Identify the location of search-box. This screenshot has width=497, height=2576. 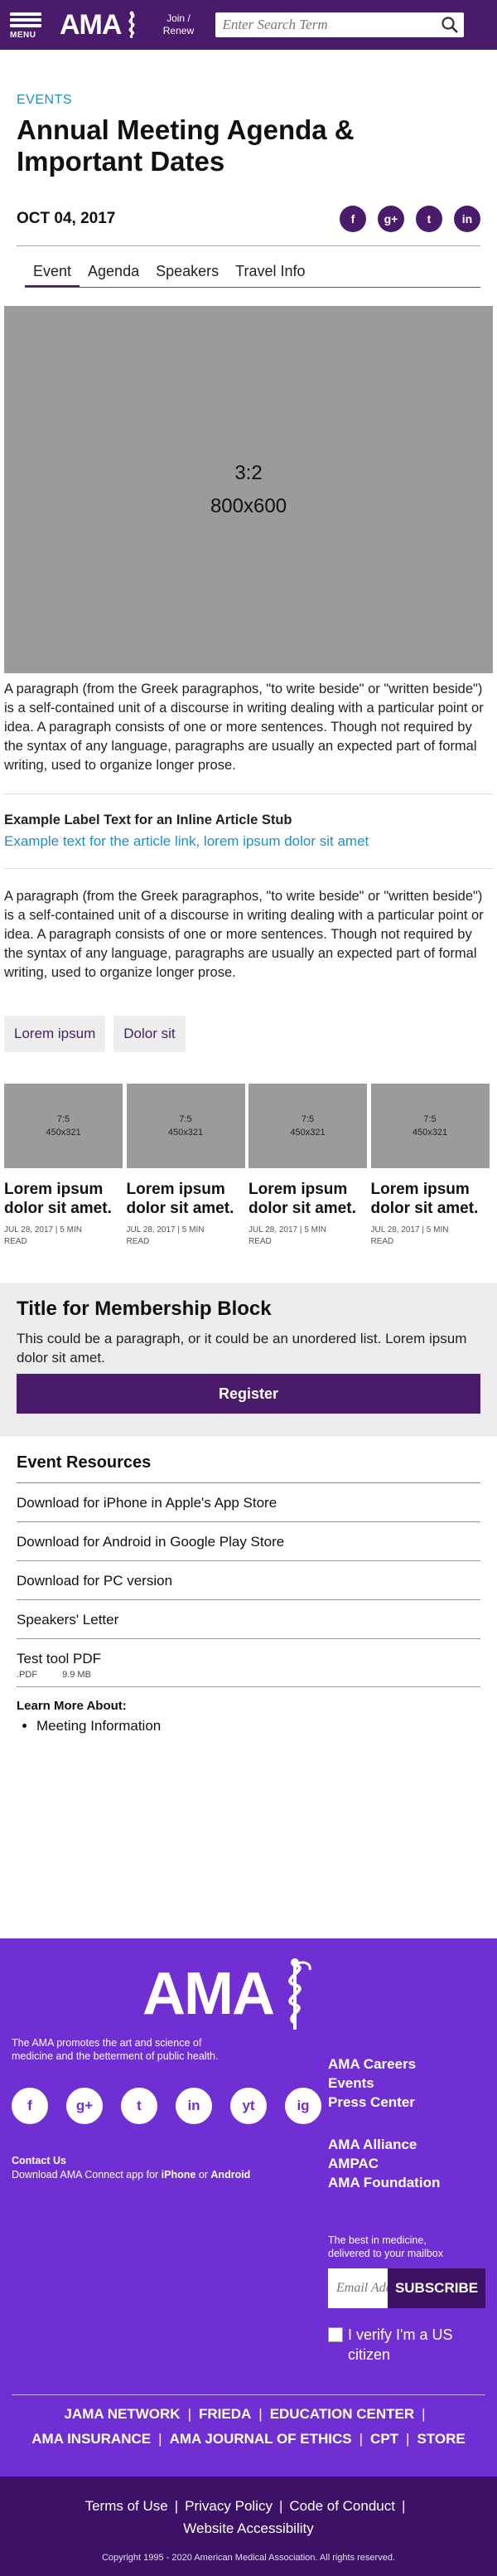
(340, 24).